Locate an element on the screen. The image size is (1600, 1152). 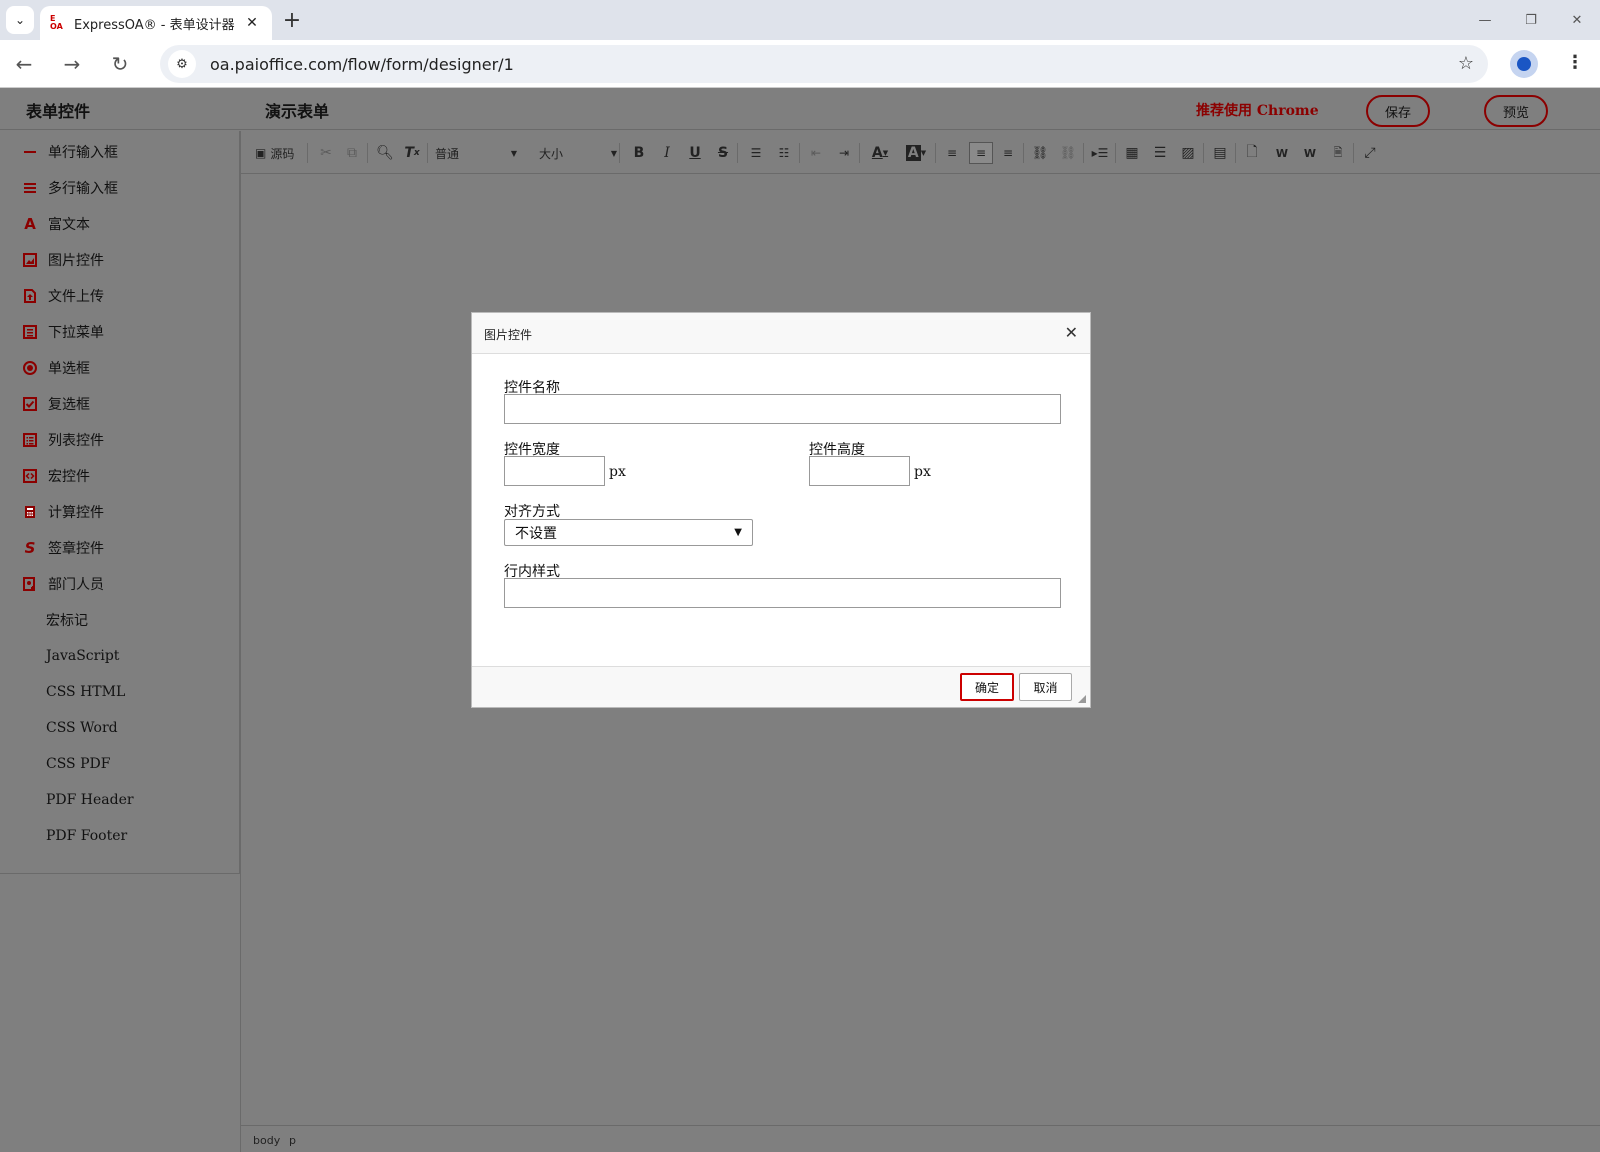
maximize-icon: ⤢ is located at coordinates (1370, 153).